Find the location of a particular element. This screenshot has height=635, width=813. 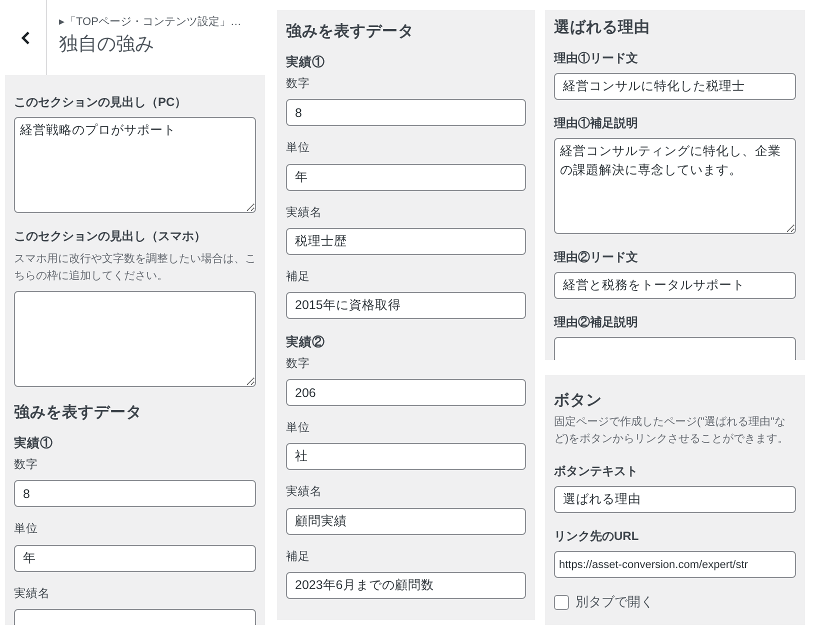

checkbox is located at coordinates (561, 602).